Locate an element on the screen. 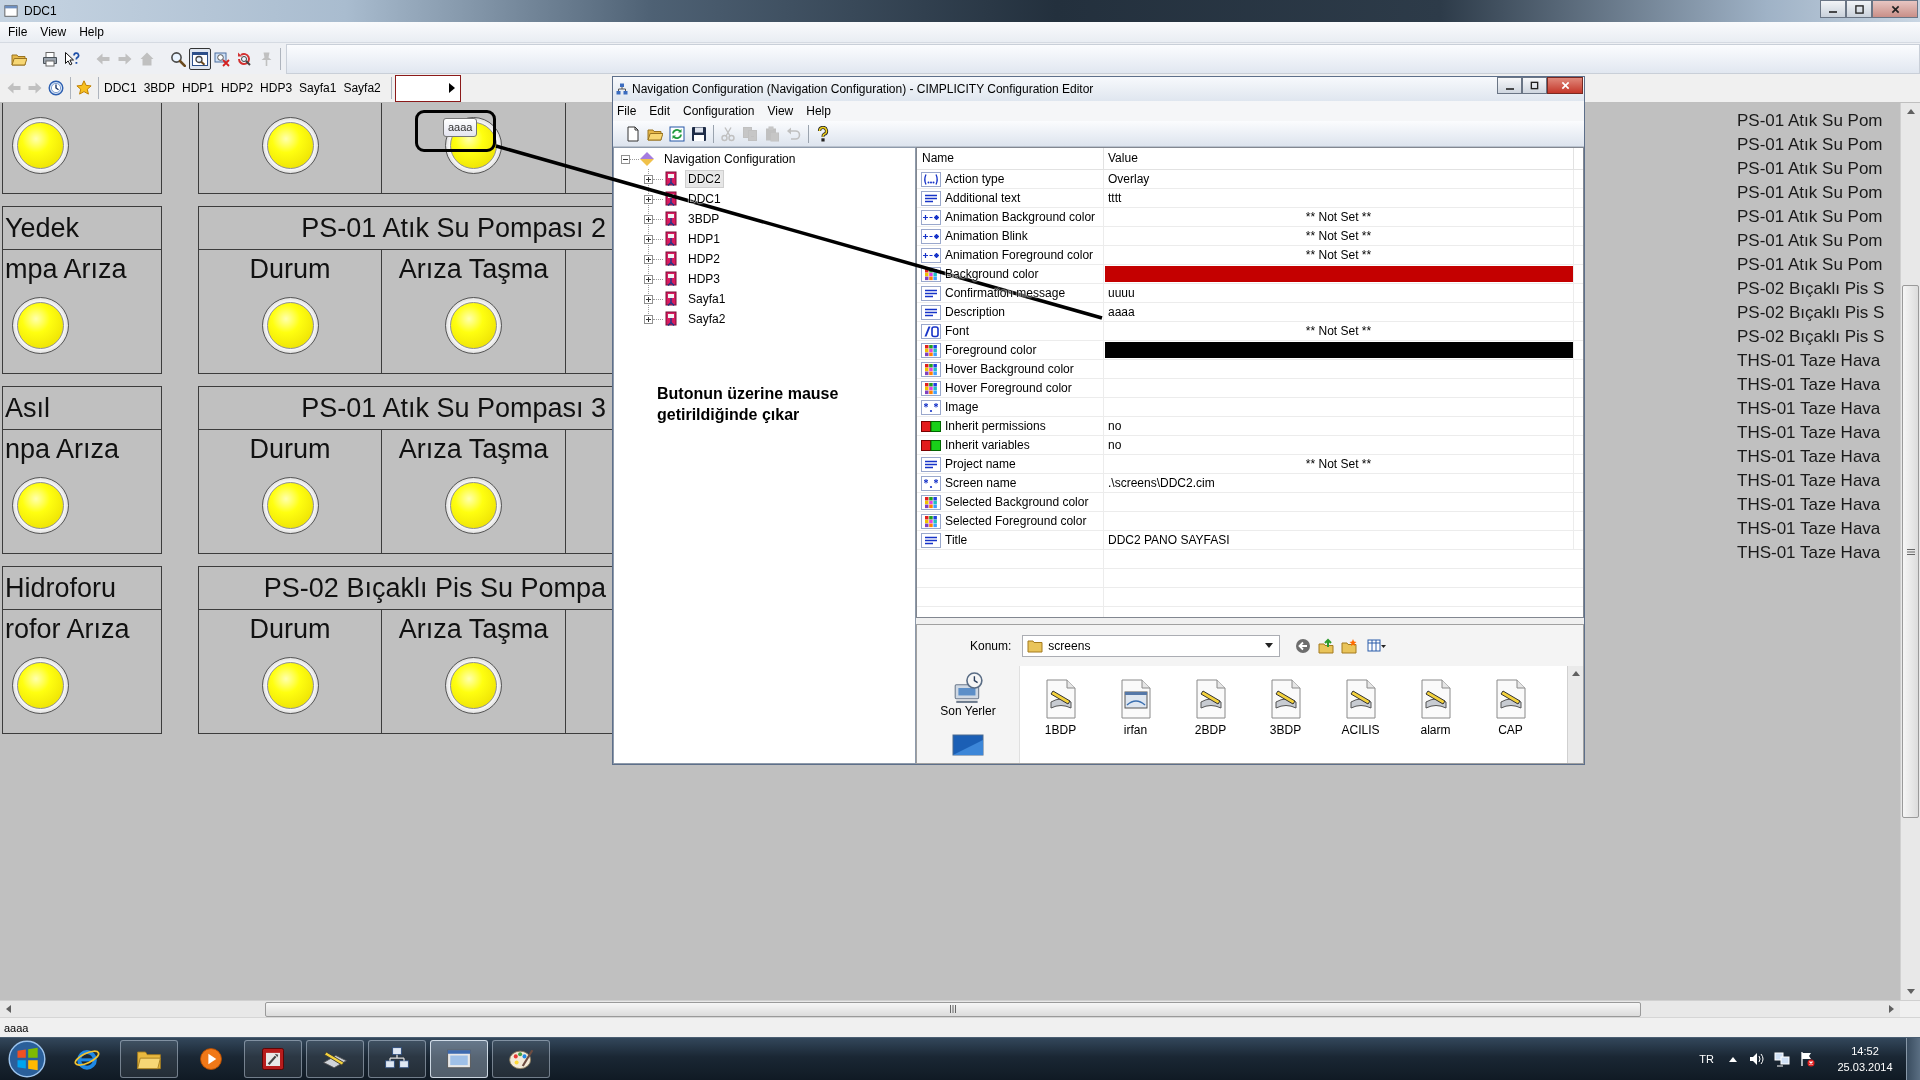 This screenshot has width=1920, height=1080. nav-link: HDP3 is located at coordinates (276, 88).